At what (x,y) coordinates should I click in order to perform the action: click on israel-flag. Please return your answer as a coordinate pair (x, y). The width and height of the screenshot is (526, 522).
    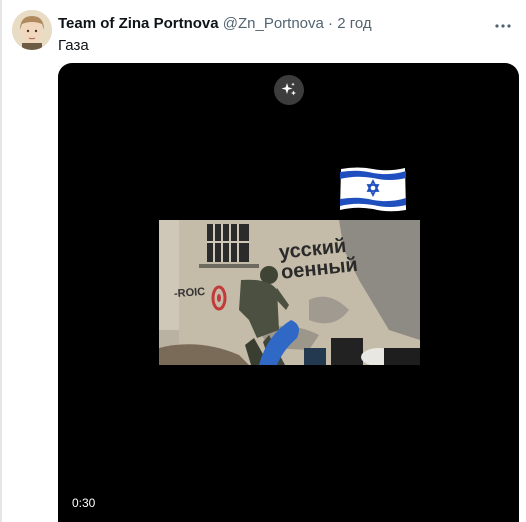
    Looking at the image, I should click on (373, 189).